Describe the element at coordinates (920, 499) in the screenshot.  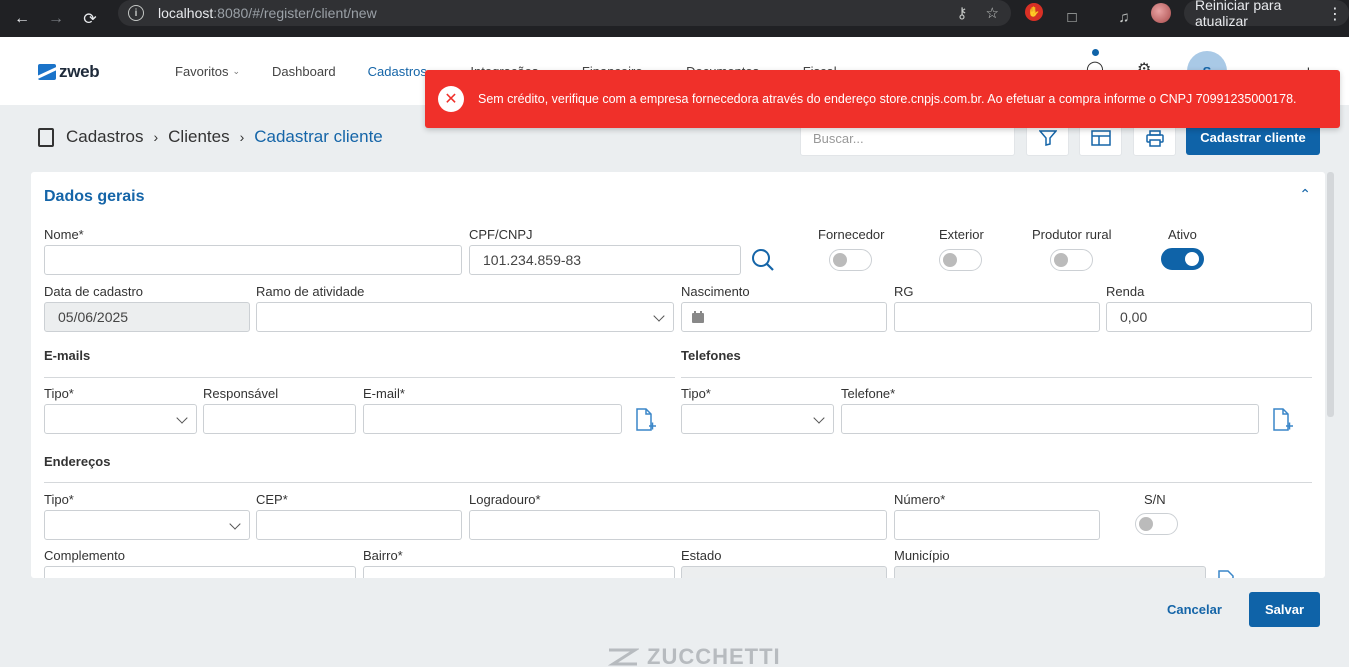
I see `numero-label: Número*` at that location.